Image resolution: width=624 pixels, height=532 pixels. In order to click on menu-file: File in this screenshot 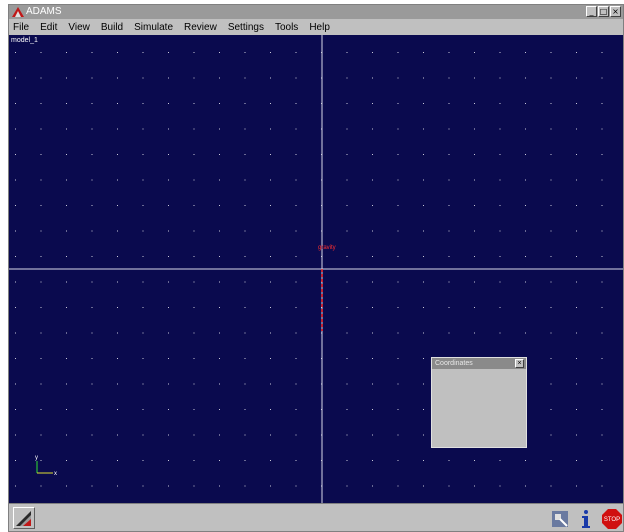, I will do `click(21, 27)`.